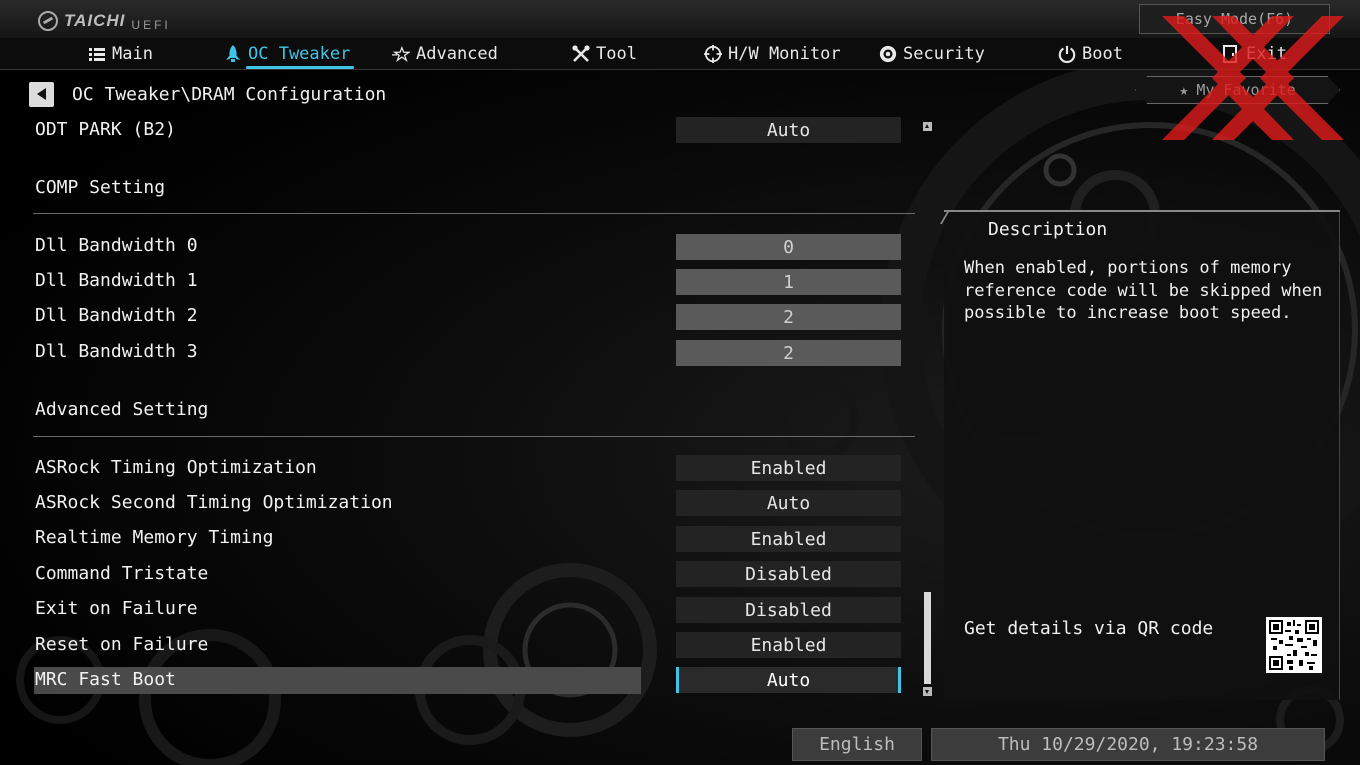 The image size is (1360, 765). I want to click on exit-icon, so click(1231, 54).